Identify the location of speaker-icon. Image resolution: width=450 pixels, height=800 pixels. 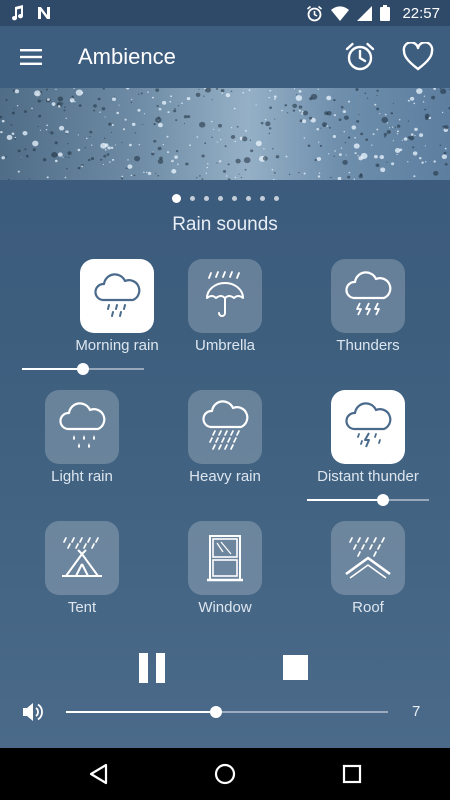
(33, 714).